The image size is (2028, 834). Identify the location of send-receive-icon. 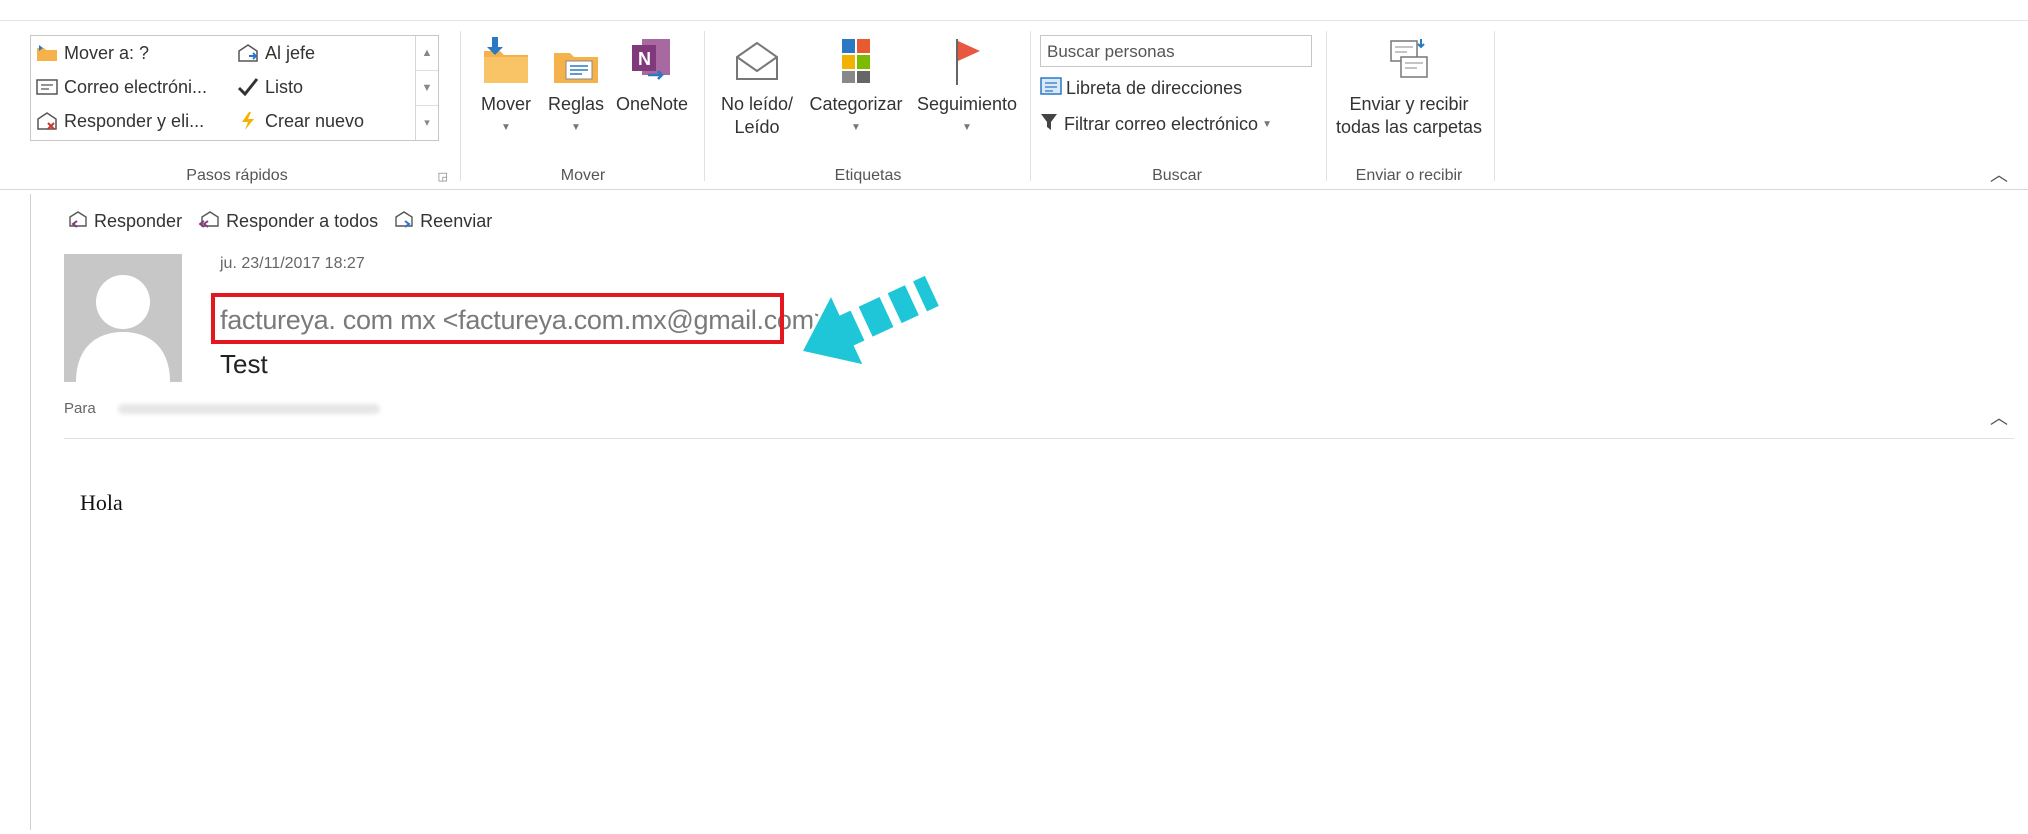
(1409, 61).